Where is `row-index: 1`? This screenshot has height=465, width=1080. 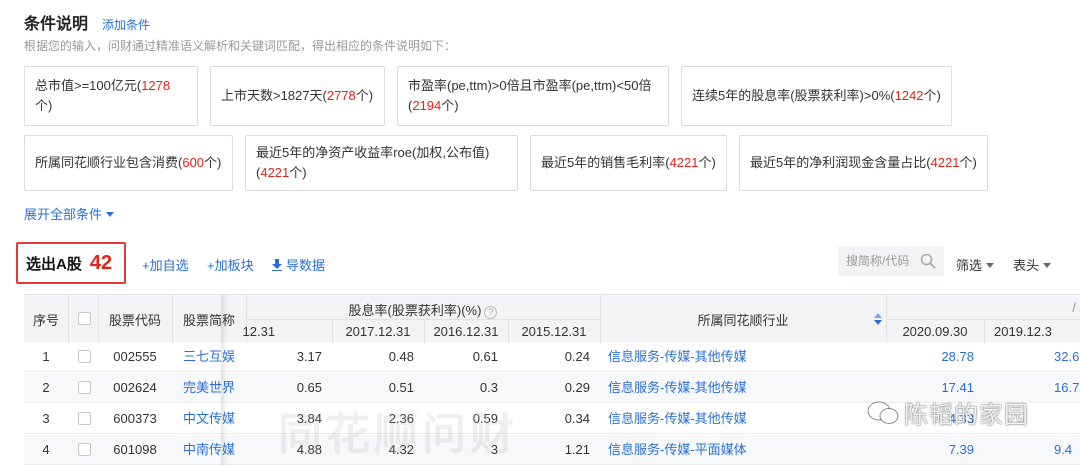
row-index: 1 is located at coordinates (46, 356).